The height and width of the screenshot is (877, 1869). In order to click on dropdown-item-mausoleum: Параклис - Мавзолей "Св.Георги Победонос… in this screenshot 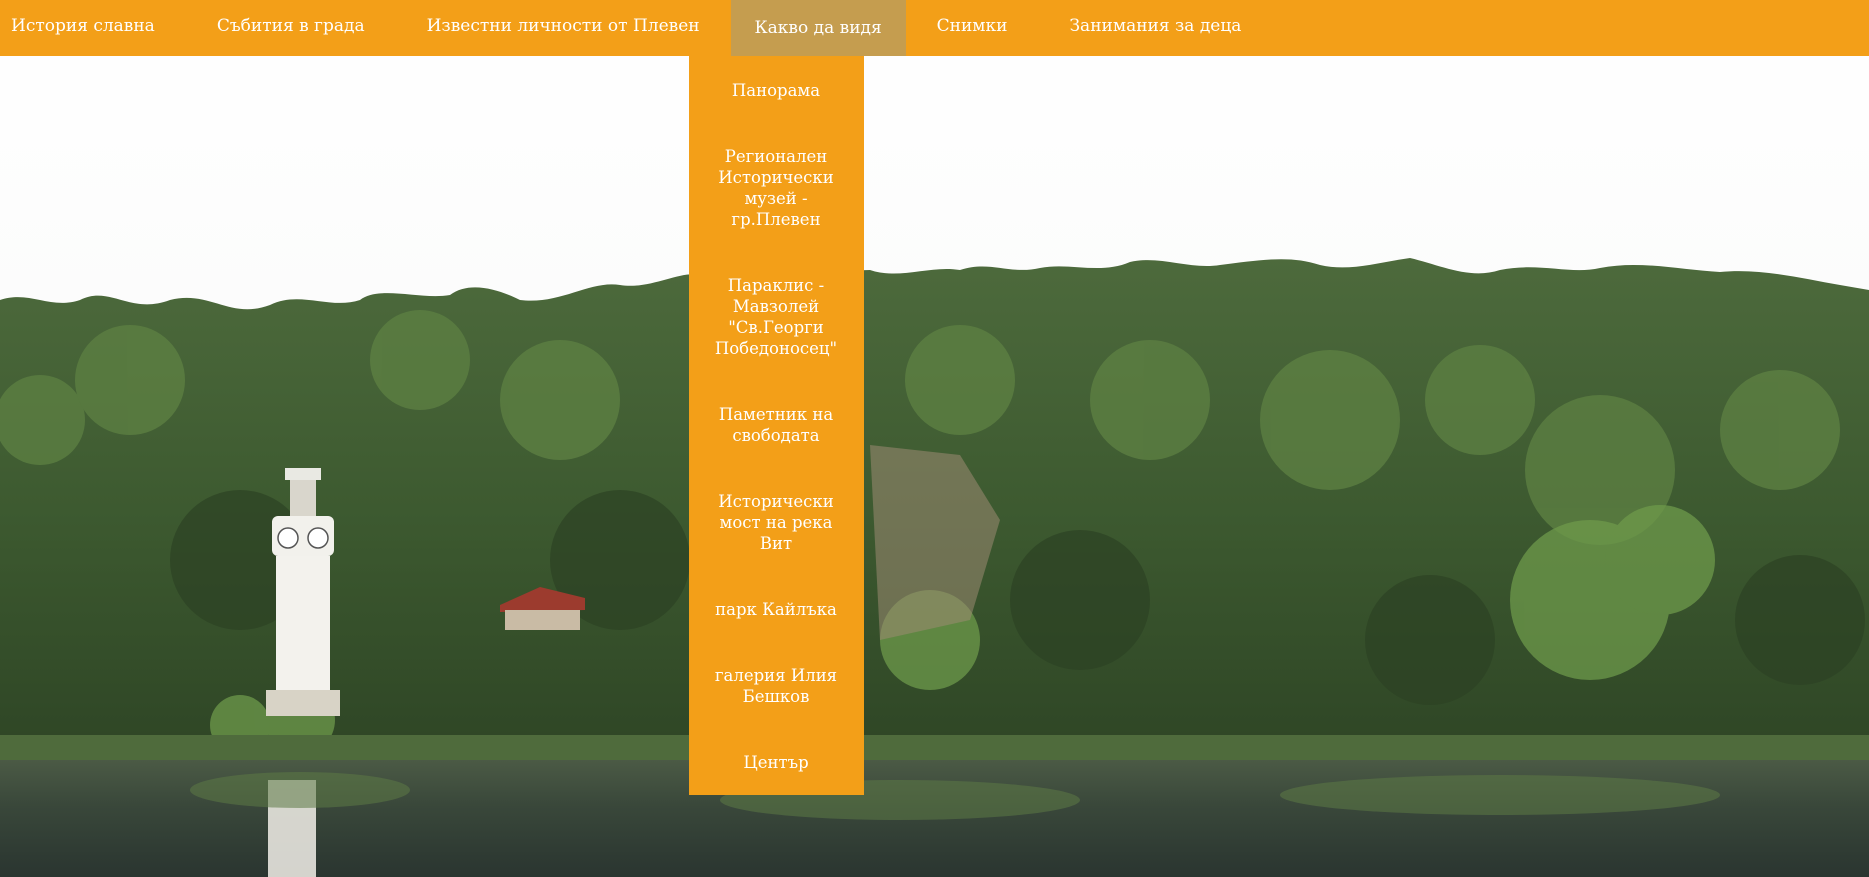, I will do `click(776, 317)`.